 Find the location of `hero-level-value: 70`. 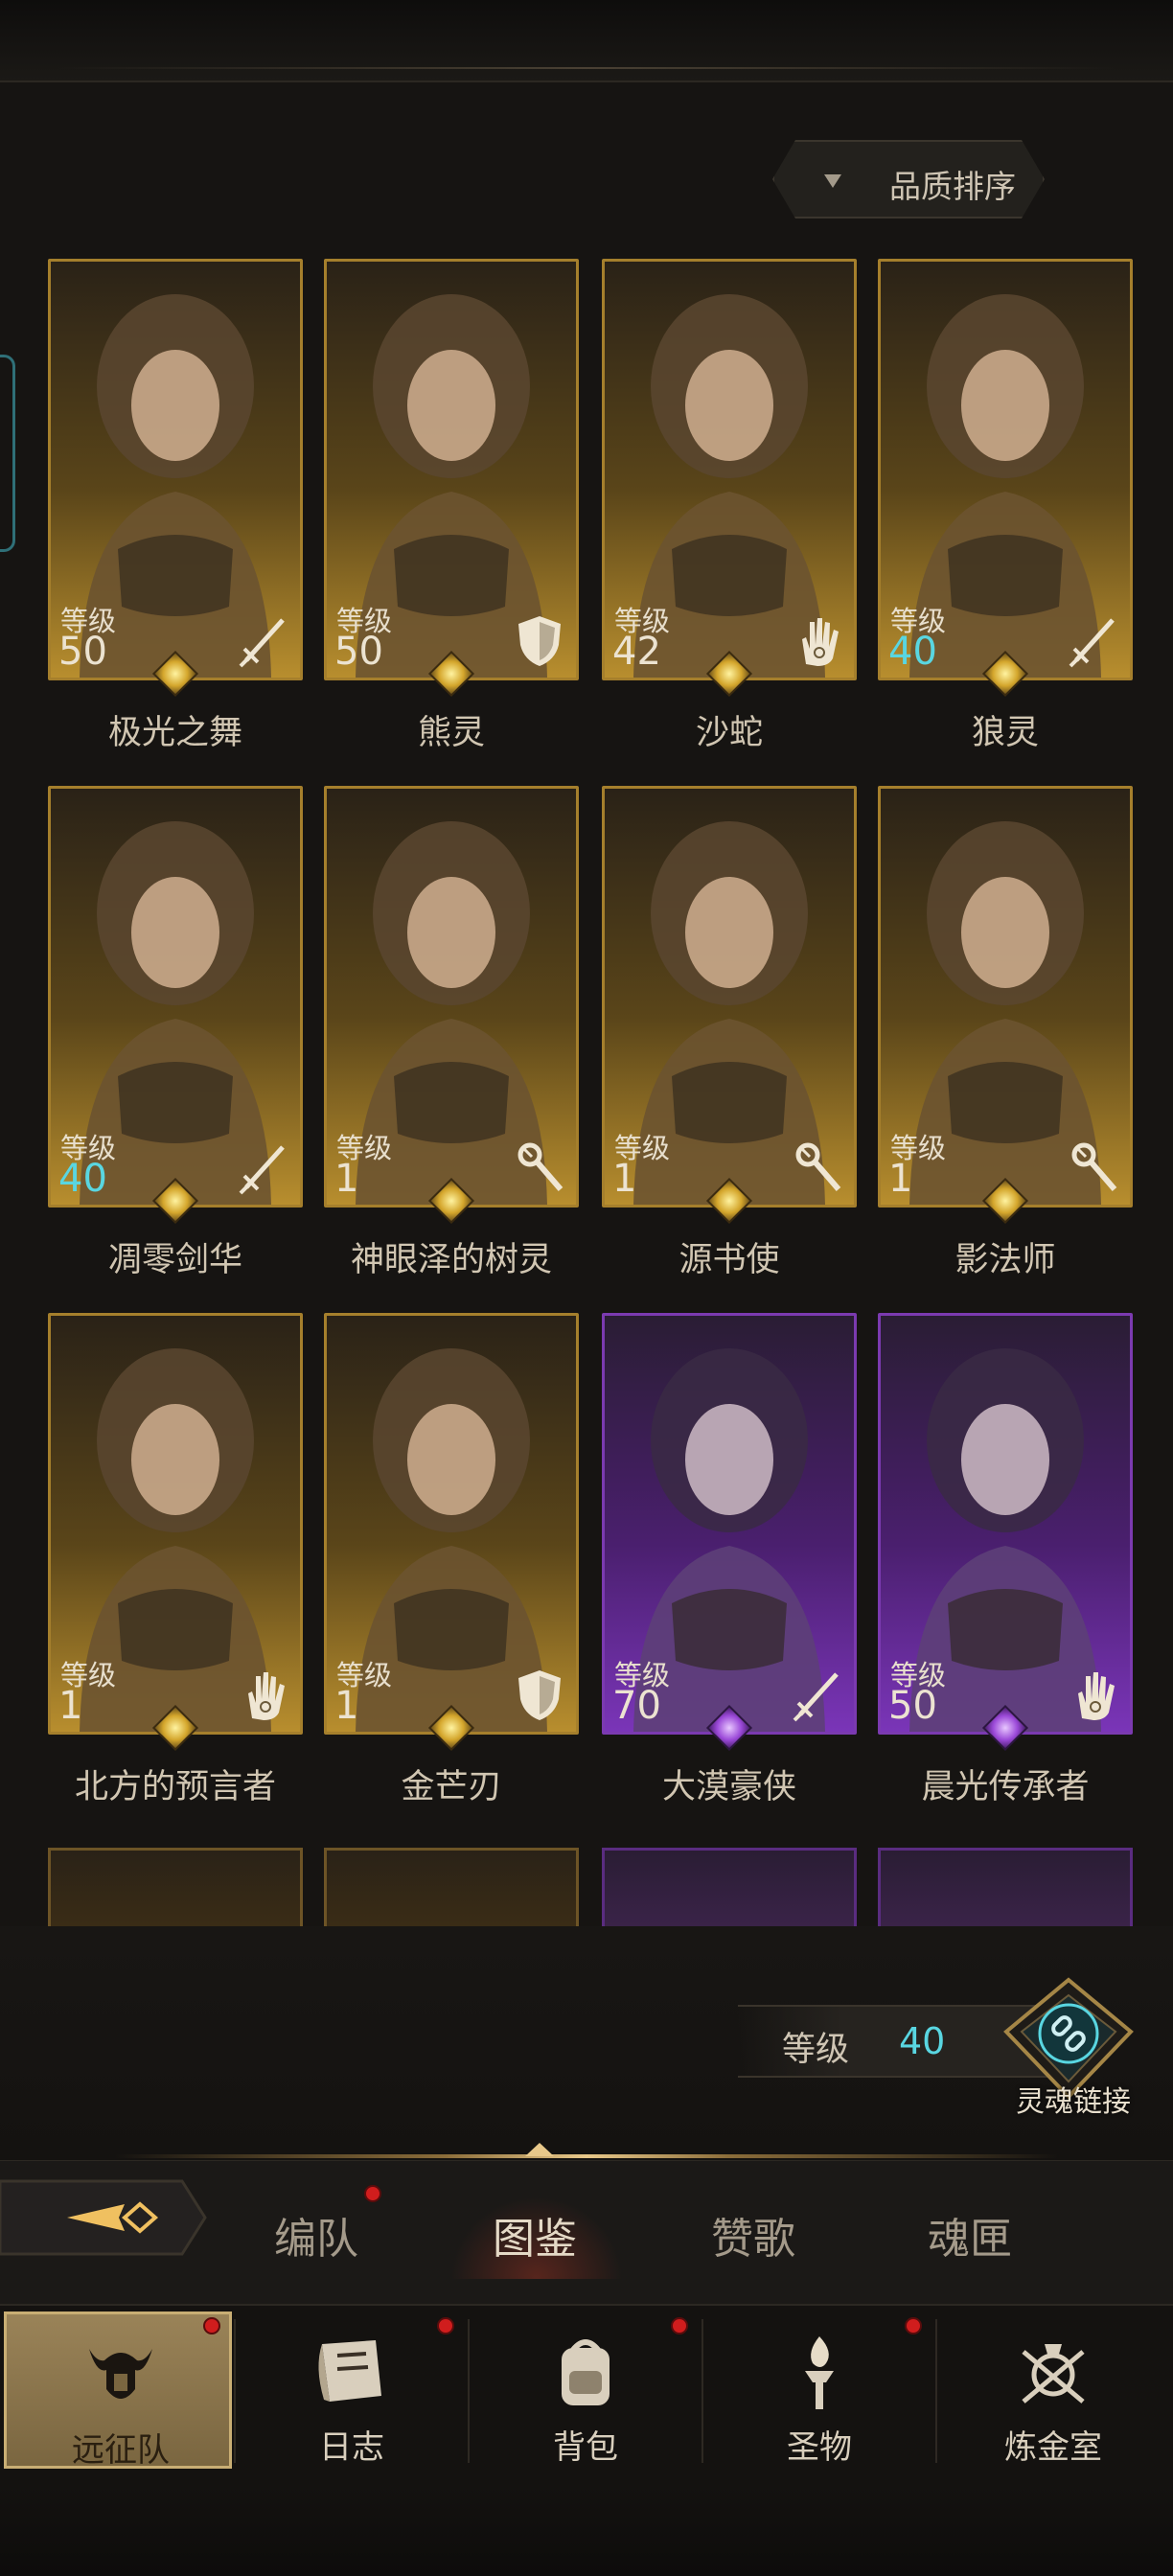

hero-level-value: 70 is located at coordinates (636, 1706).